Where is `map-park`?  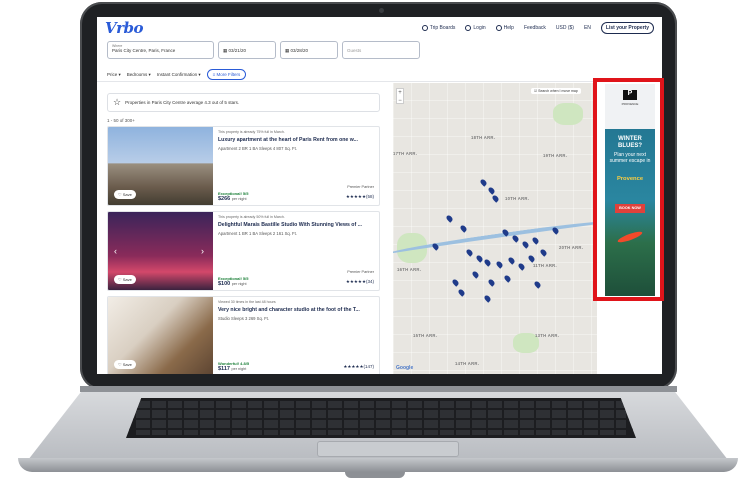 map-park is located at coordinates (568, 114).